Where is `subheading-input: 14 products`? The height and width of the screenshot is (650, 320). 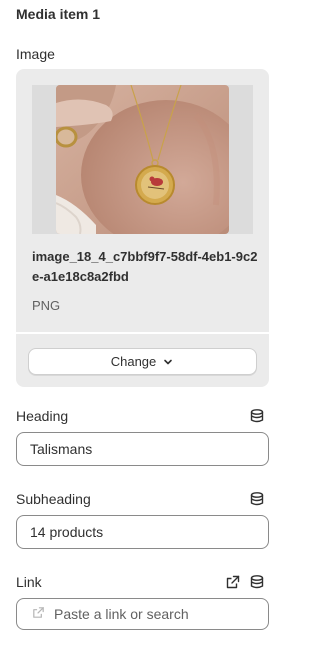
subheading-input: 14 products is located at coordinates (142, 532).